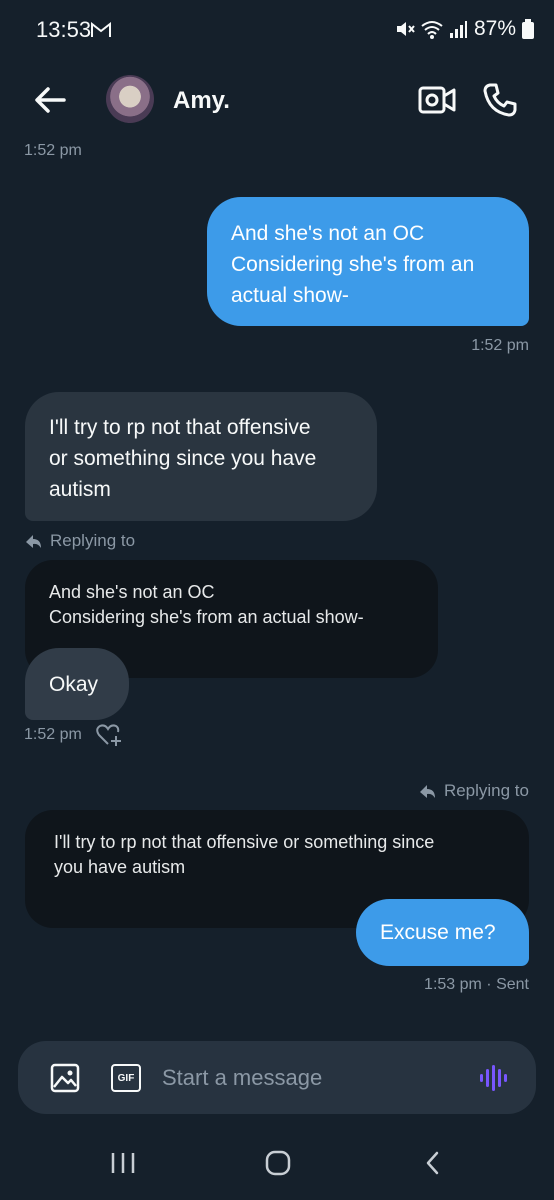  I want to click on contact-name: Amy., so click(201, 101).